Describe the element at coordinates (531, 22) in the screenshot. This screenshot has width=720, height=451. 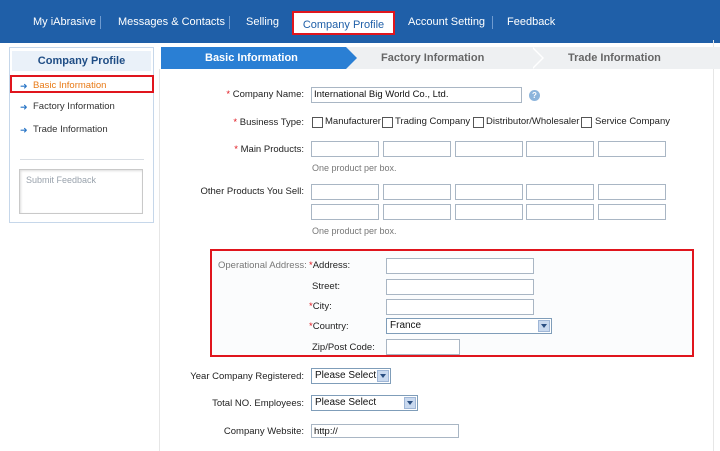
I see `nav-feedback: Feedback` at that location.